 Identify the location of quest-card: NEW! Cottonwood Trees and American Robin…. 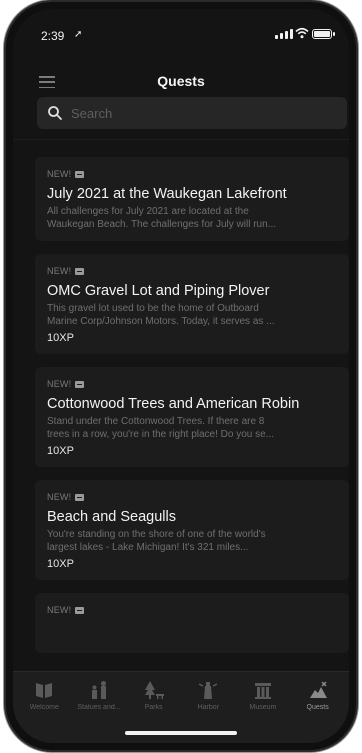
(192, 417).